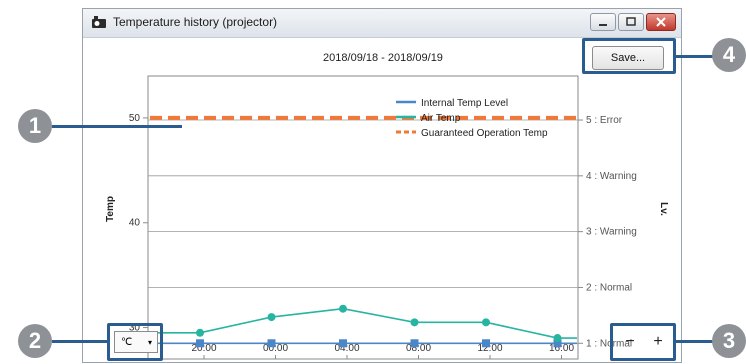 The width and height of the screenshot is (746, 364). Describe the element at coordinates (629, 56) in the screenshot. I see `callout-4-box` at that location.